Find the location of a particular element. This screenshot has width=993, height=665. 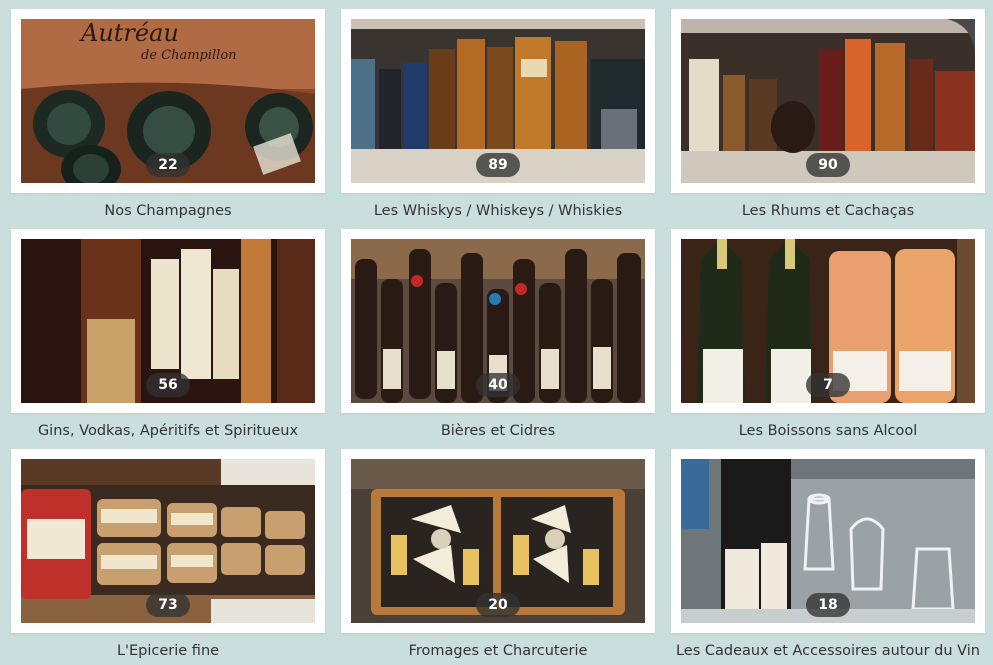

item-count-badge: 7 is located at coordinates (828, 385).